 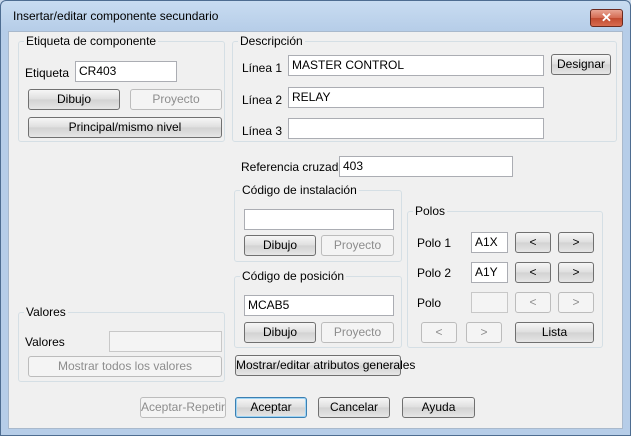 I want to click on close-button: ✕, so click(x=606, y=18).